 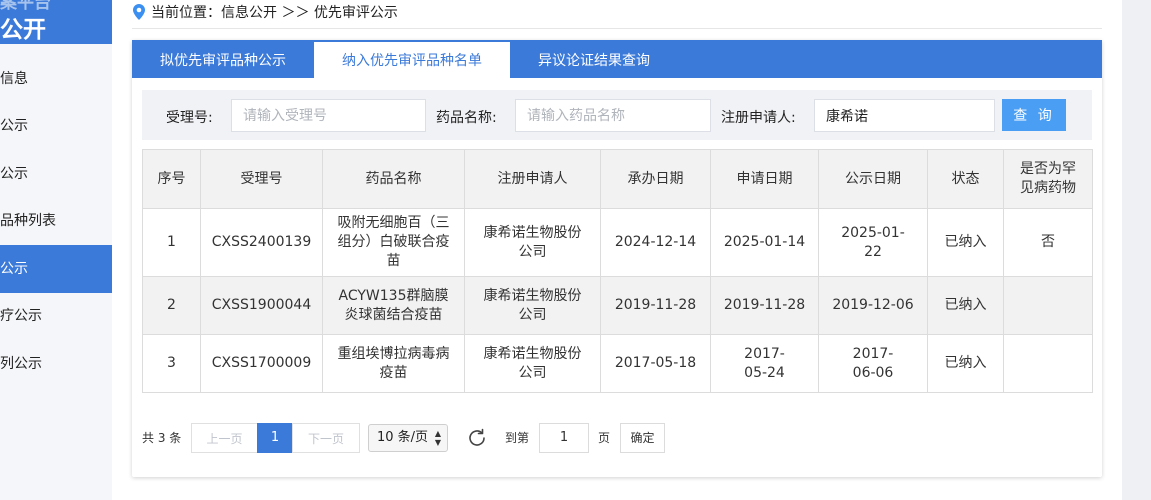 What do you see at coordinates (1034, 115) in the screenshot?
I see `query-button: 查 询` at bounding box center [1034, 115].